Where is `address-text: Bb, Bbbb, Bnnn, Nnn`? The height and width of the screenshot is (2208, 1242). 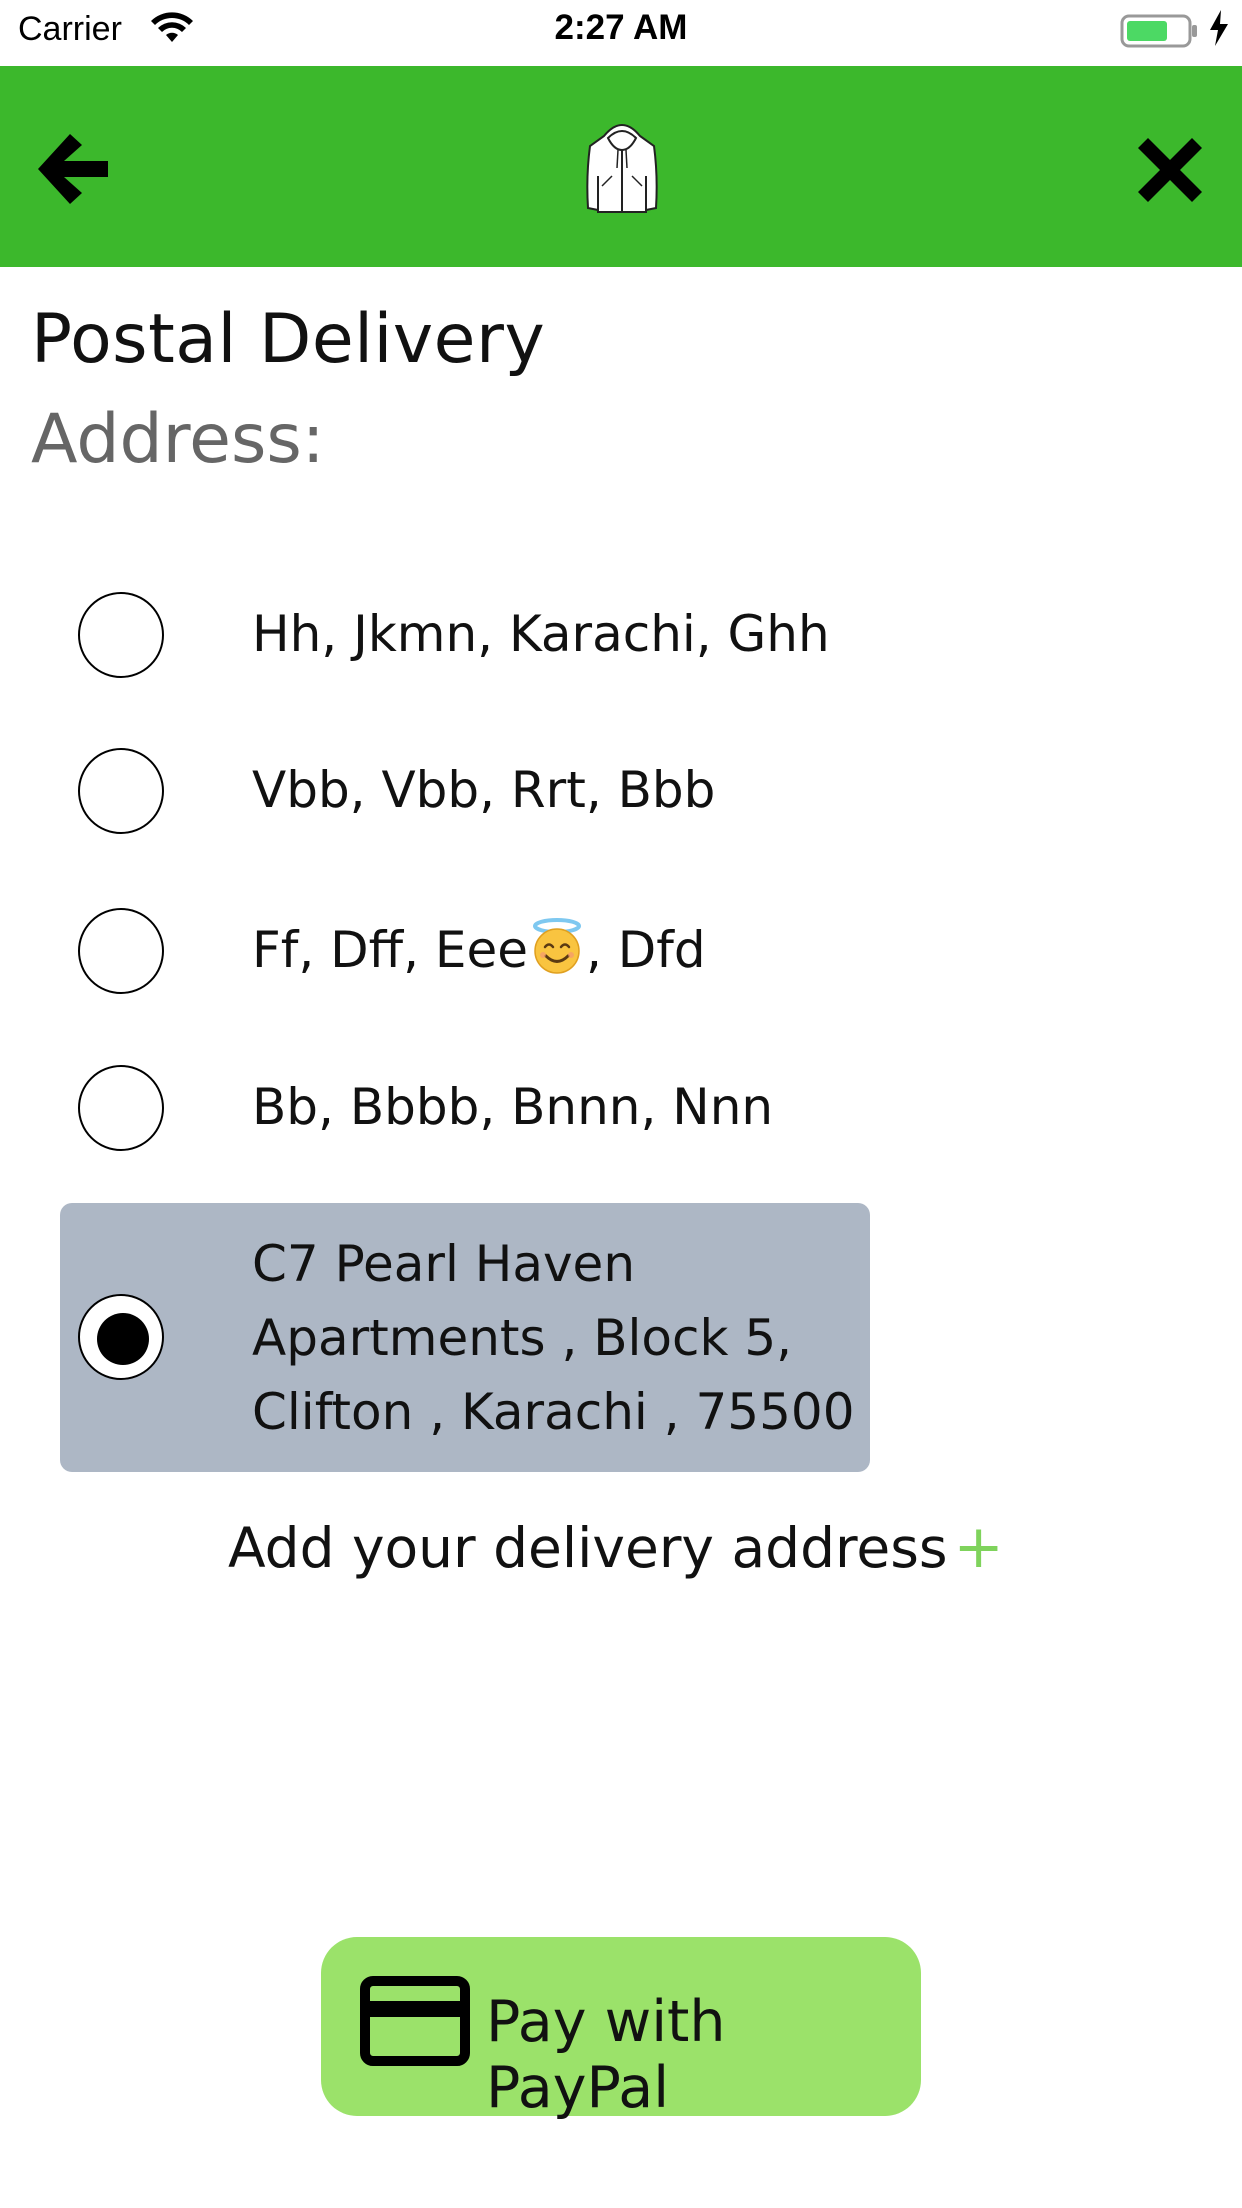 address-text: Bb, Bbbb, Bnnn, Nnn is located at coordinates (513, 1107).